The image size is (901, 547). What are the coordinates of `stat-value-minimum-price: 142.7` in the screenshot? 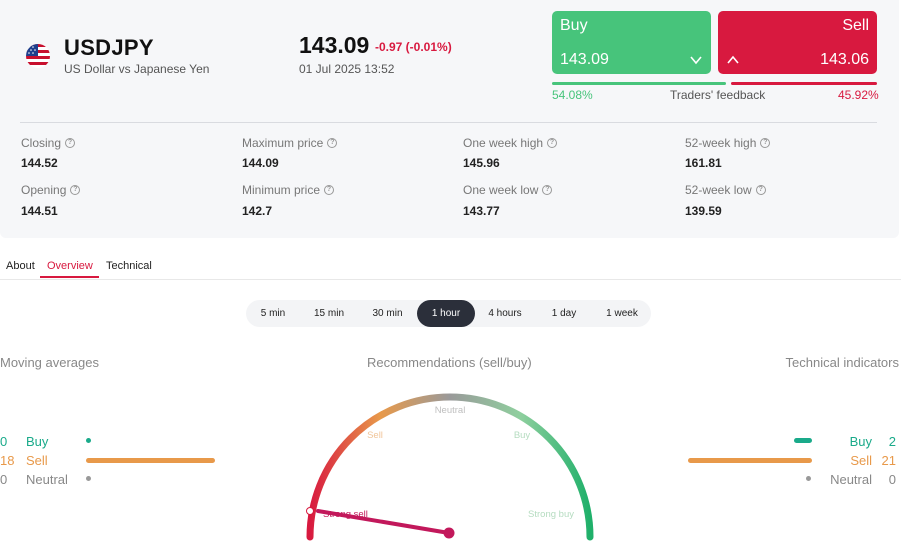 It's located at (257, 211).